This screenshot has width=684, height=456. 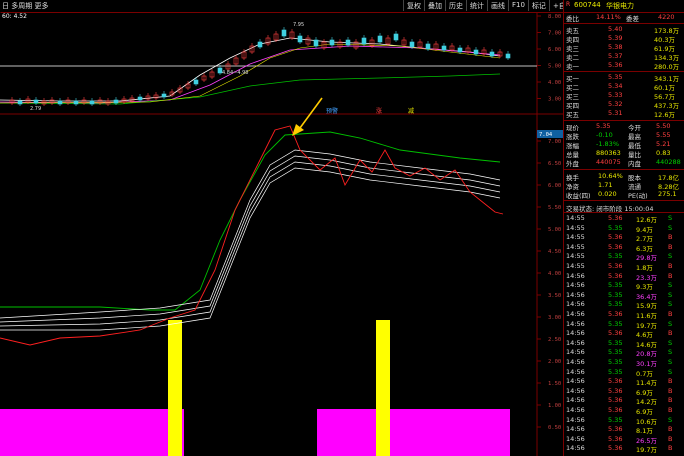 I want to click on upper-axis-tick: 4.00, so click(x=554, y=83).